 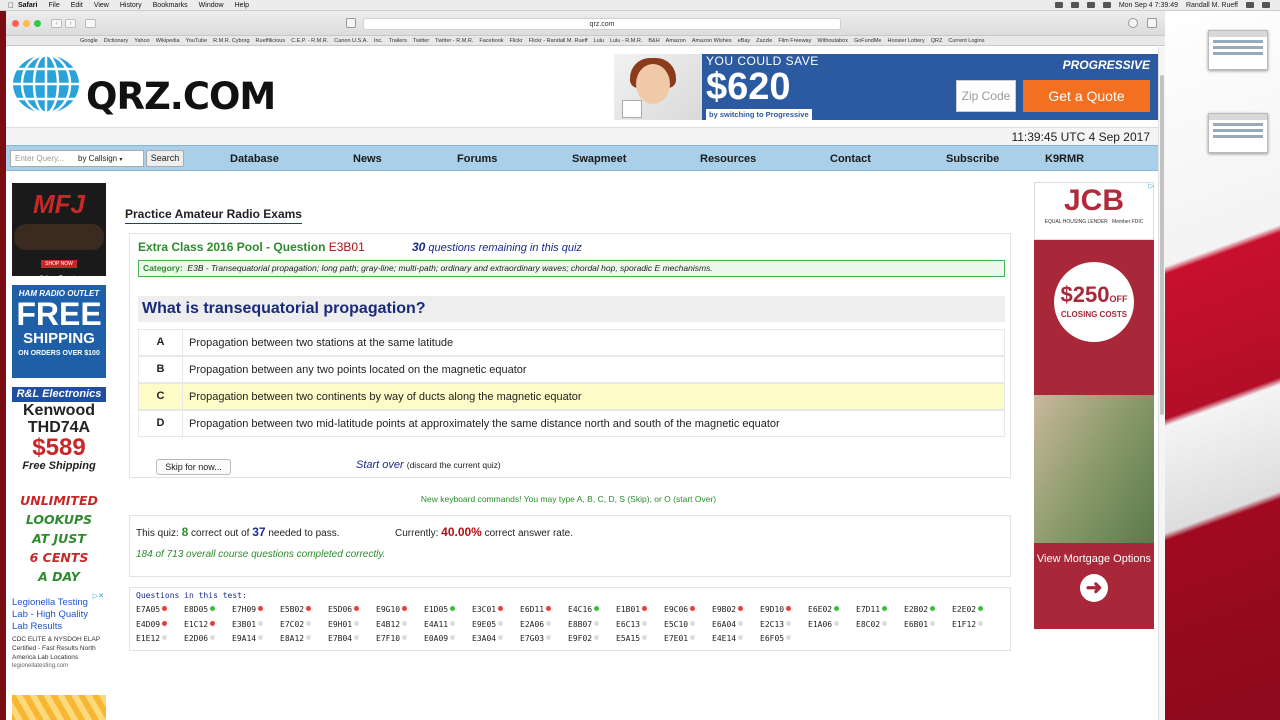 What do you see at coordinates (116, 41) in the screenshot?
I see `bookmark-link: Dictionary` at bounding box center [116, 41].